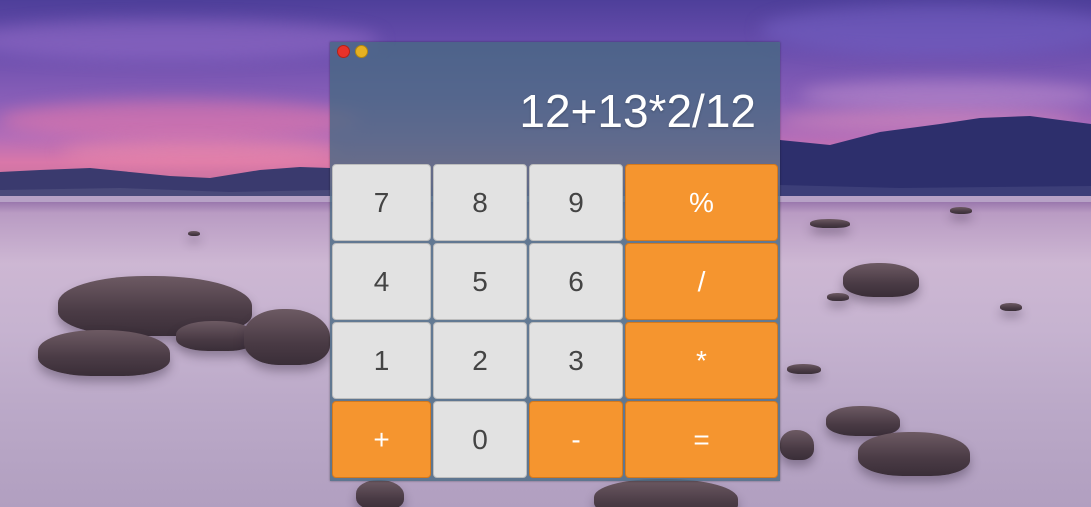 The width and height of the screenshot is (1091, 507). What do you see at coordinates (576, 360) in the screenshot?
I see `key-3: 3` at bounding box center [576, 360].